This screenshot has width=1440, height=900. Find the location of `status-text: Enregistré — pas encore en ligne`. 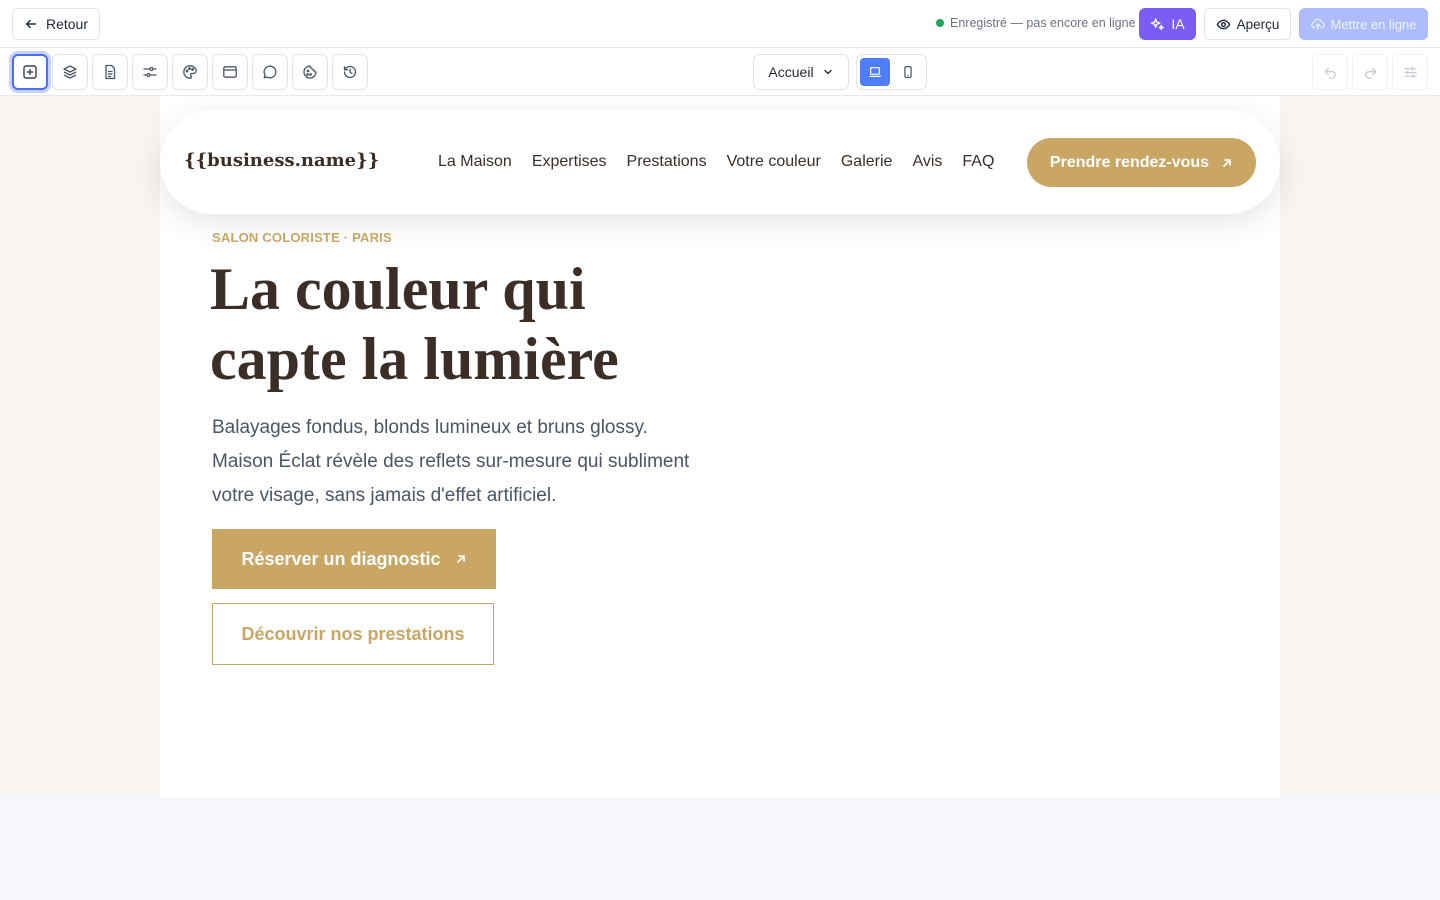

status-text: Enregistré — pas encore en ligne is located at coordinates (1043, 23).